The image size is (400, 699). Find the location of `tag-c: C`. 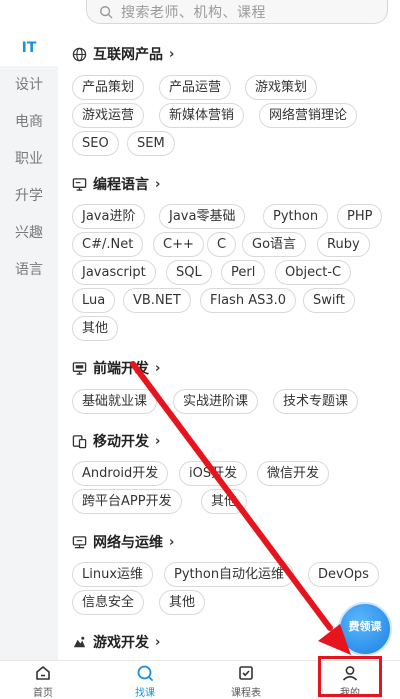

tag-c: C is located at coordinates (222, 244).